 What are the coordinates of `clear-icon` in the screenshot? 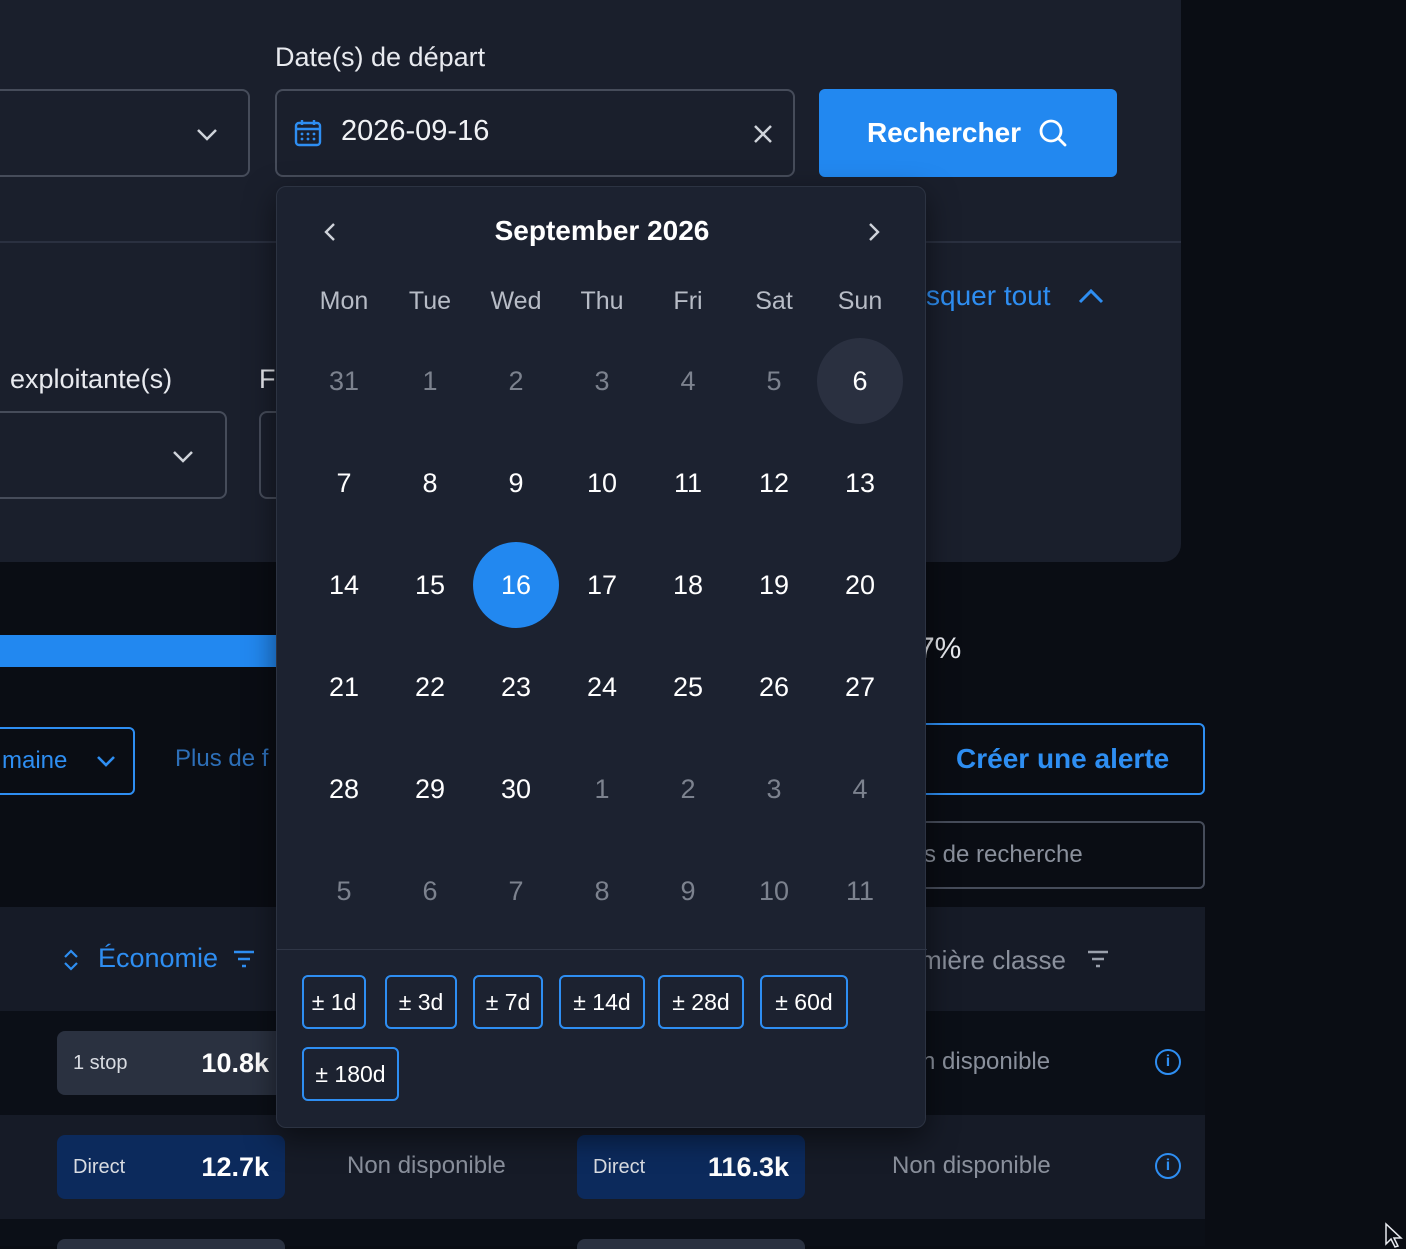 It's located at (763, 134).